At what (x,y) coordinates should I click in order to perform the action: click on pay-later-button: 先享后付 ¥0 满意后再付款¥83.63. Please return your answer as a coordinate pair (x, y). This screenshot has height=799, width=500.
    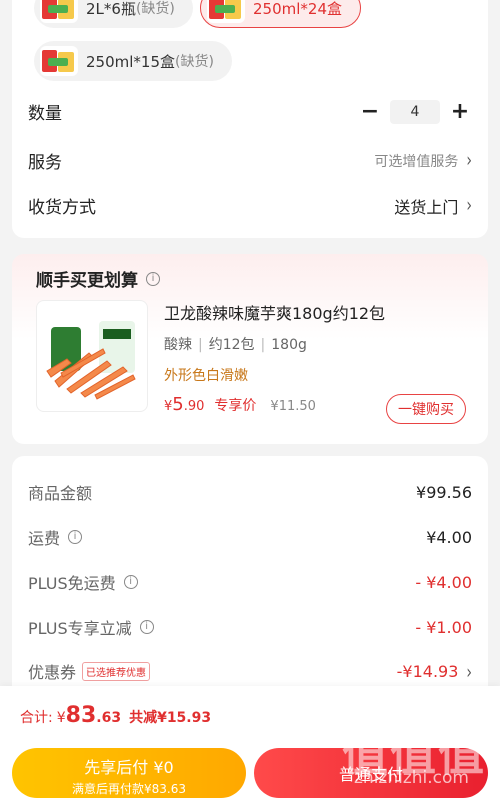
    Looking at the image, I should click on (129, 773).